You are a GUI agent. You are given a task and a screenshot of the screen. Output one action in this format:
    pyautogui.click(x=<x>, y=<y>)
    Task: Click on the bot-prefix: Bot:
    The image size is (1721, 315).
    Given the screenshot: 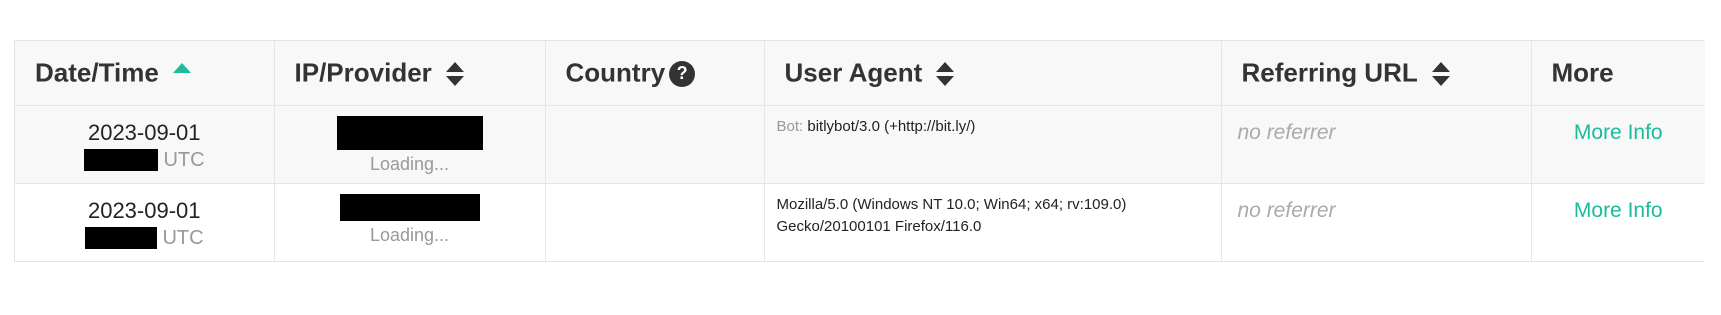 What is the action you would take?
    pyautogui.click(x=790, y=126)
    